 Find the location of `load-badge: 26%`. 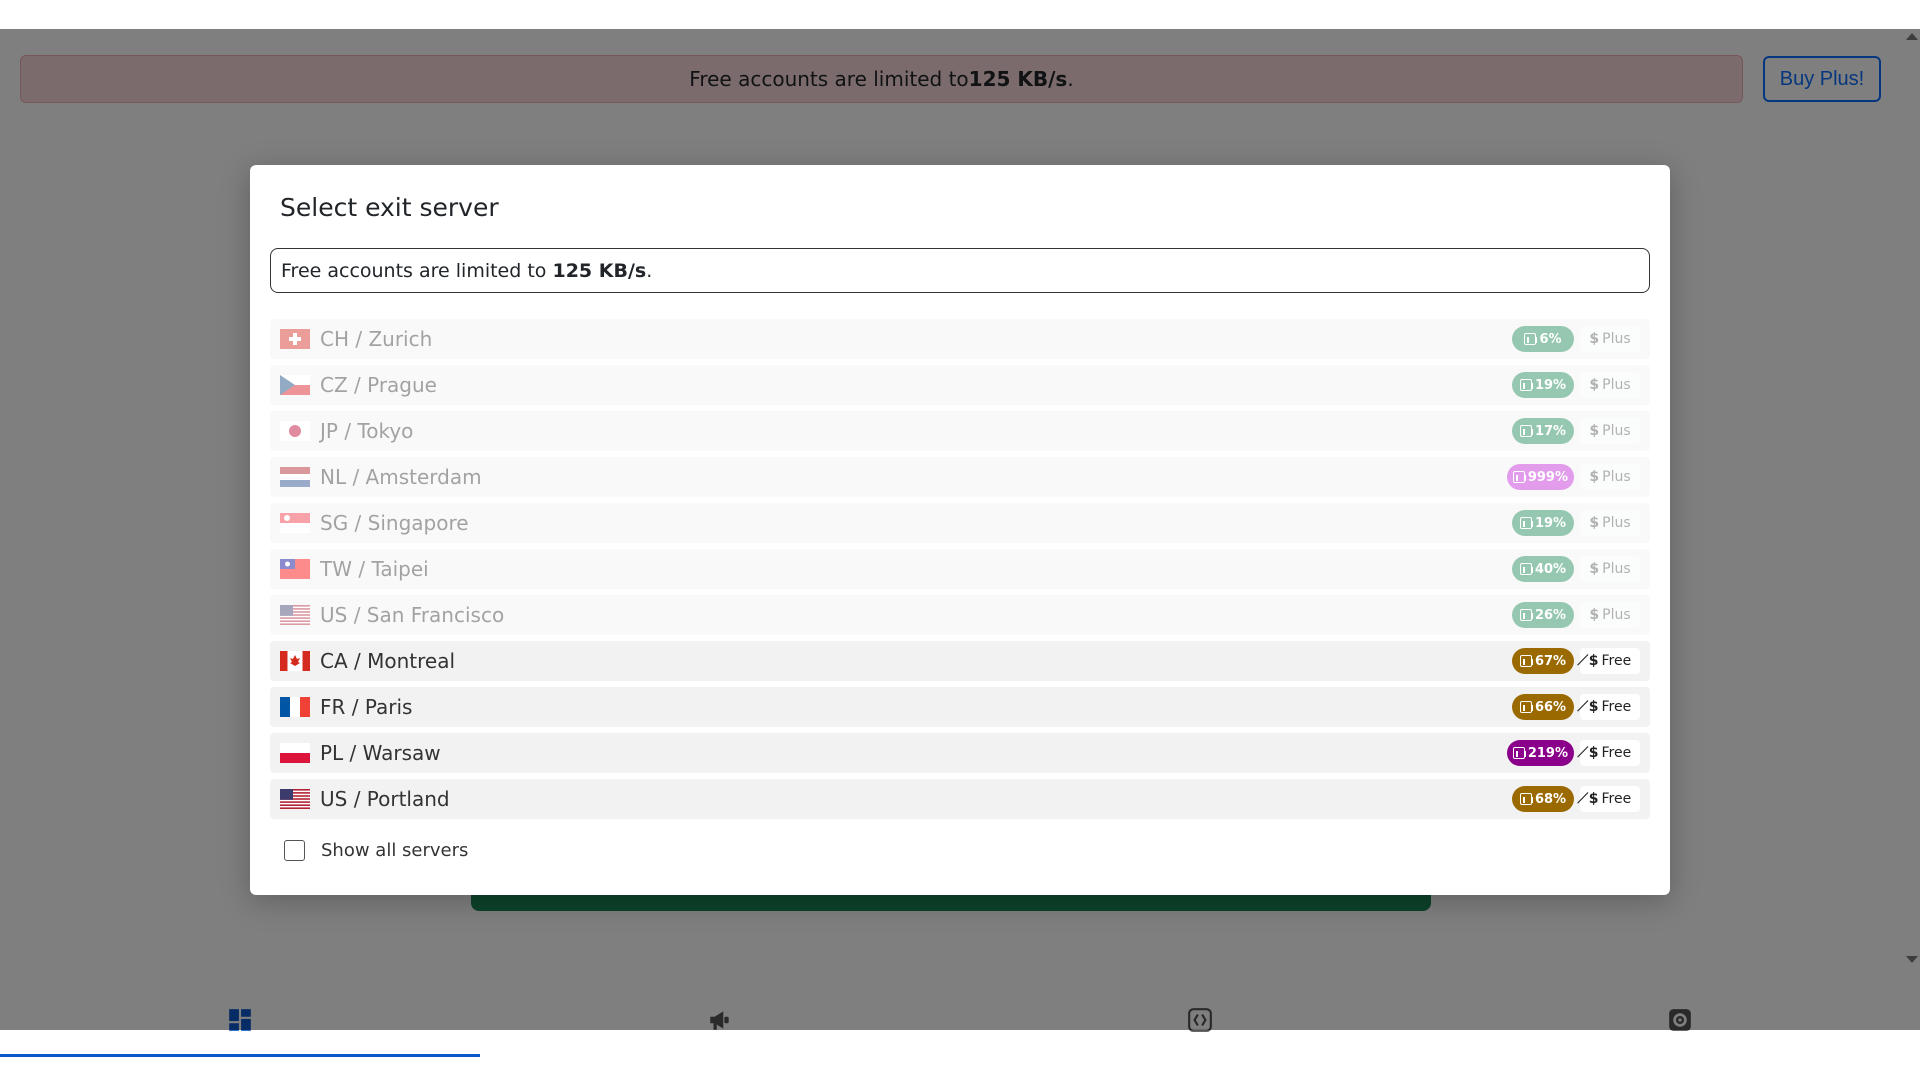

load-badge: 26% is located at coordinates (1543, 615).